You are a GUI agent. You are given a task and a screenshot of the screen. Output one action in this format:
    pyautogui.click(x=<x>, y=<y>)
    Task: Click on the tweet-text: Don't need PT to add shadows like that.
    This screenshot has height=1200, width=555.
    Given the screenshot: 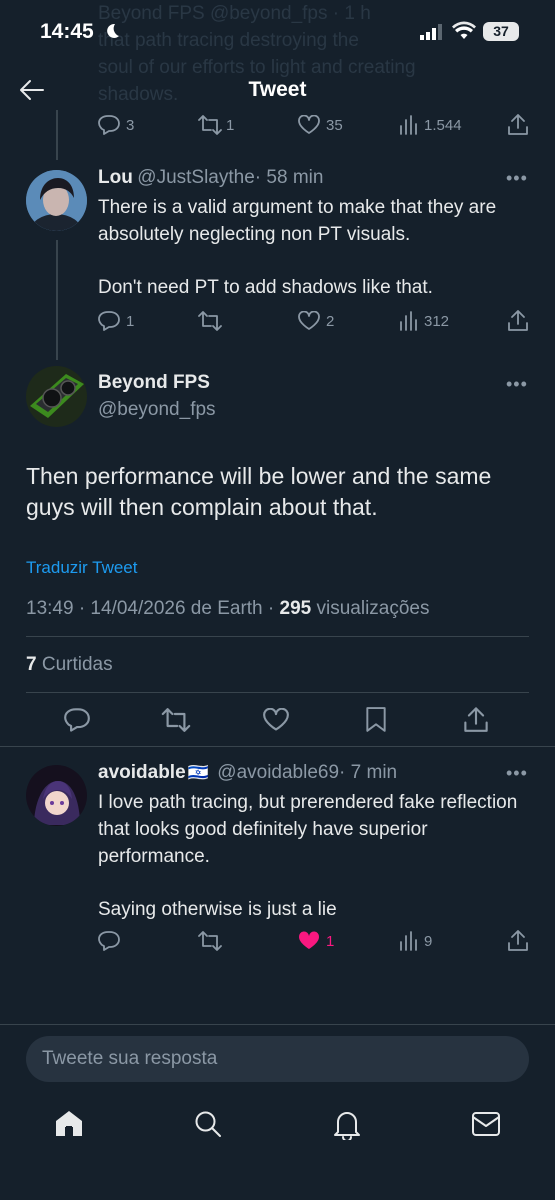 What is the action you would take?
    pyautogui.click(x=265, y=287)
    